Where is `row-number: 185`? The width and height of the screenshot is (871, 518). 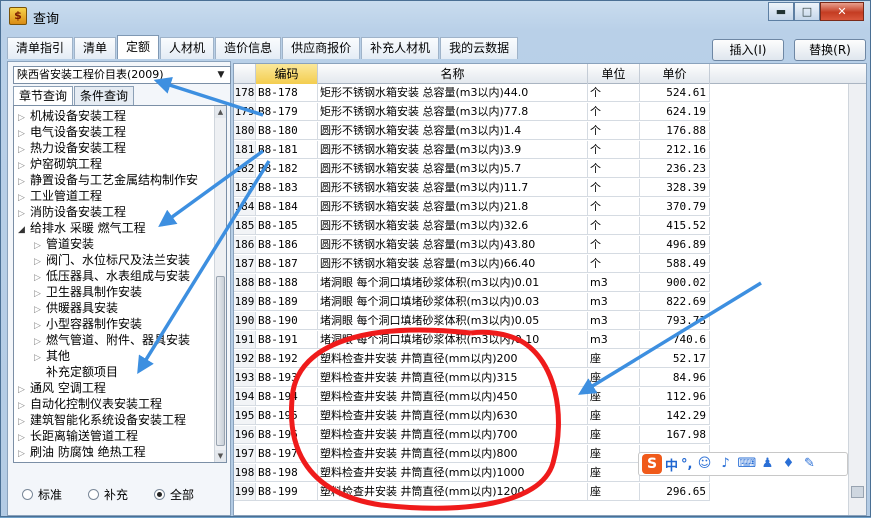 row-number: 185 is located at coordinates (245, 226).